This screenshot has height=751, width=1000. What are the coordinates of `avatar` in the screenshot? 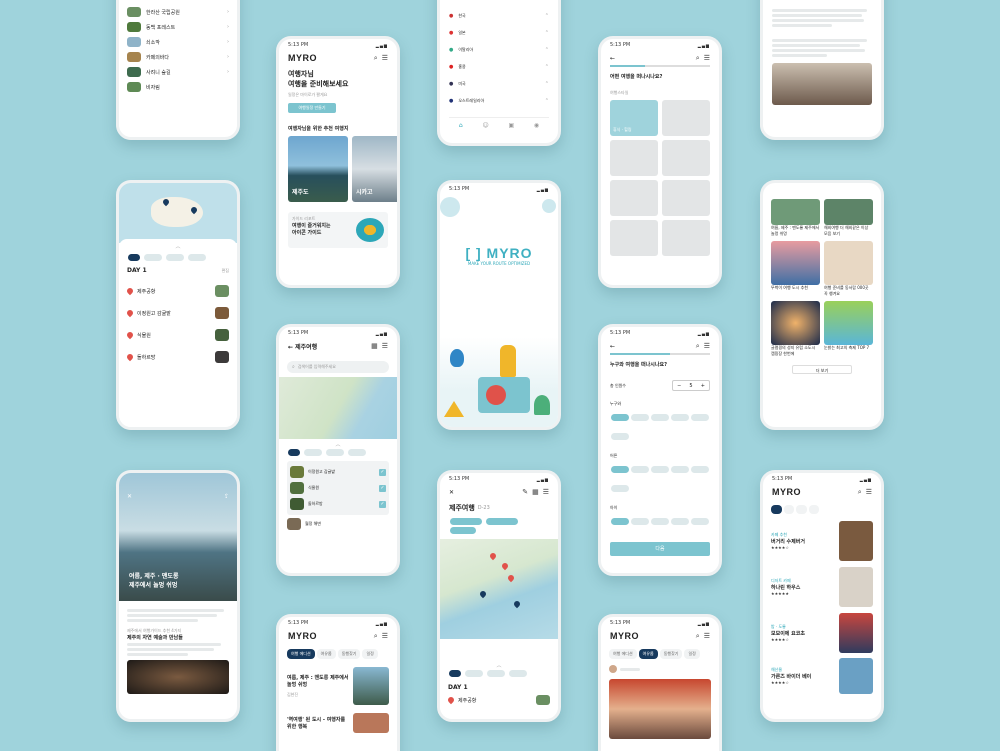 It's located at (613, 669).